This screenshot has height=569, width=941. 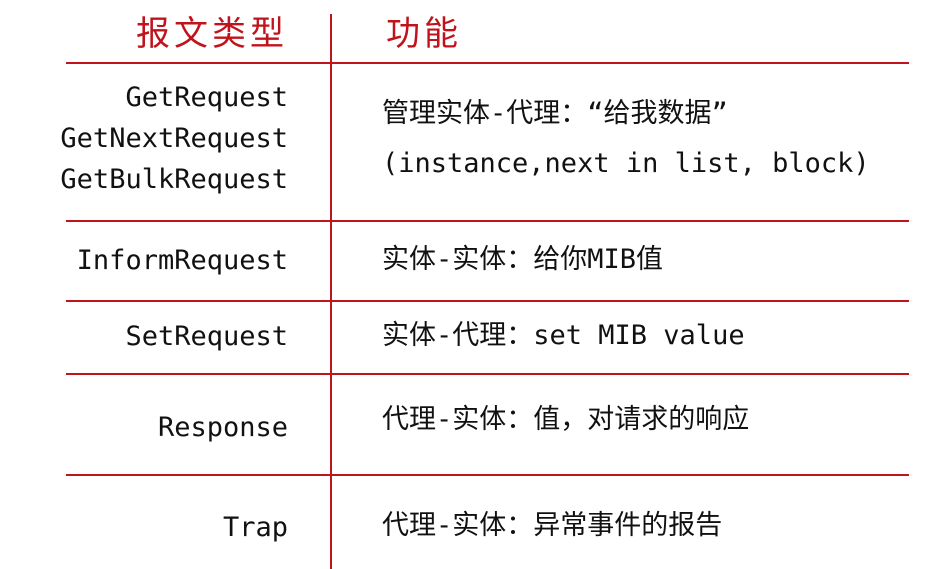 I want to click on row-get-type: GetRequest GetNextRequest GetBulkRequest, so click(x=144, y=138).